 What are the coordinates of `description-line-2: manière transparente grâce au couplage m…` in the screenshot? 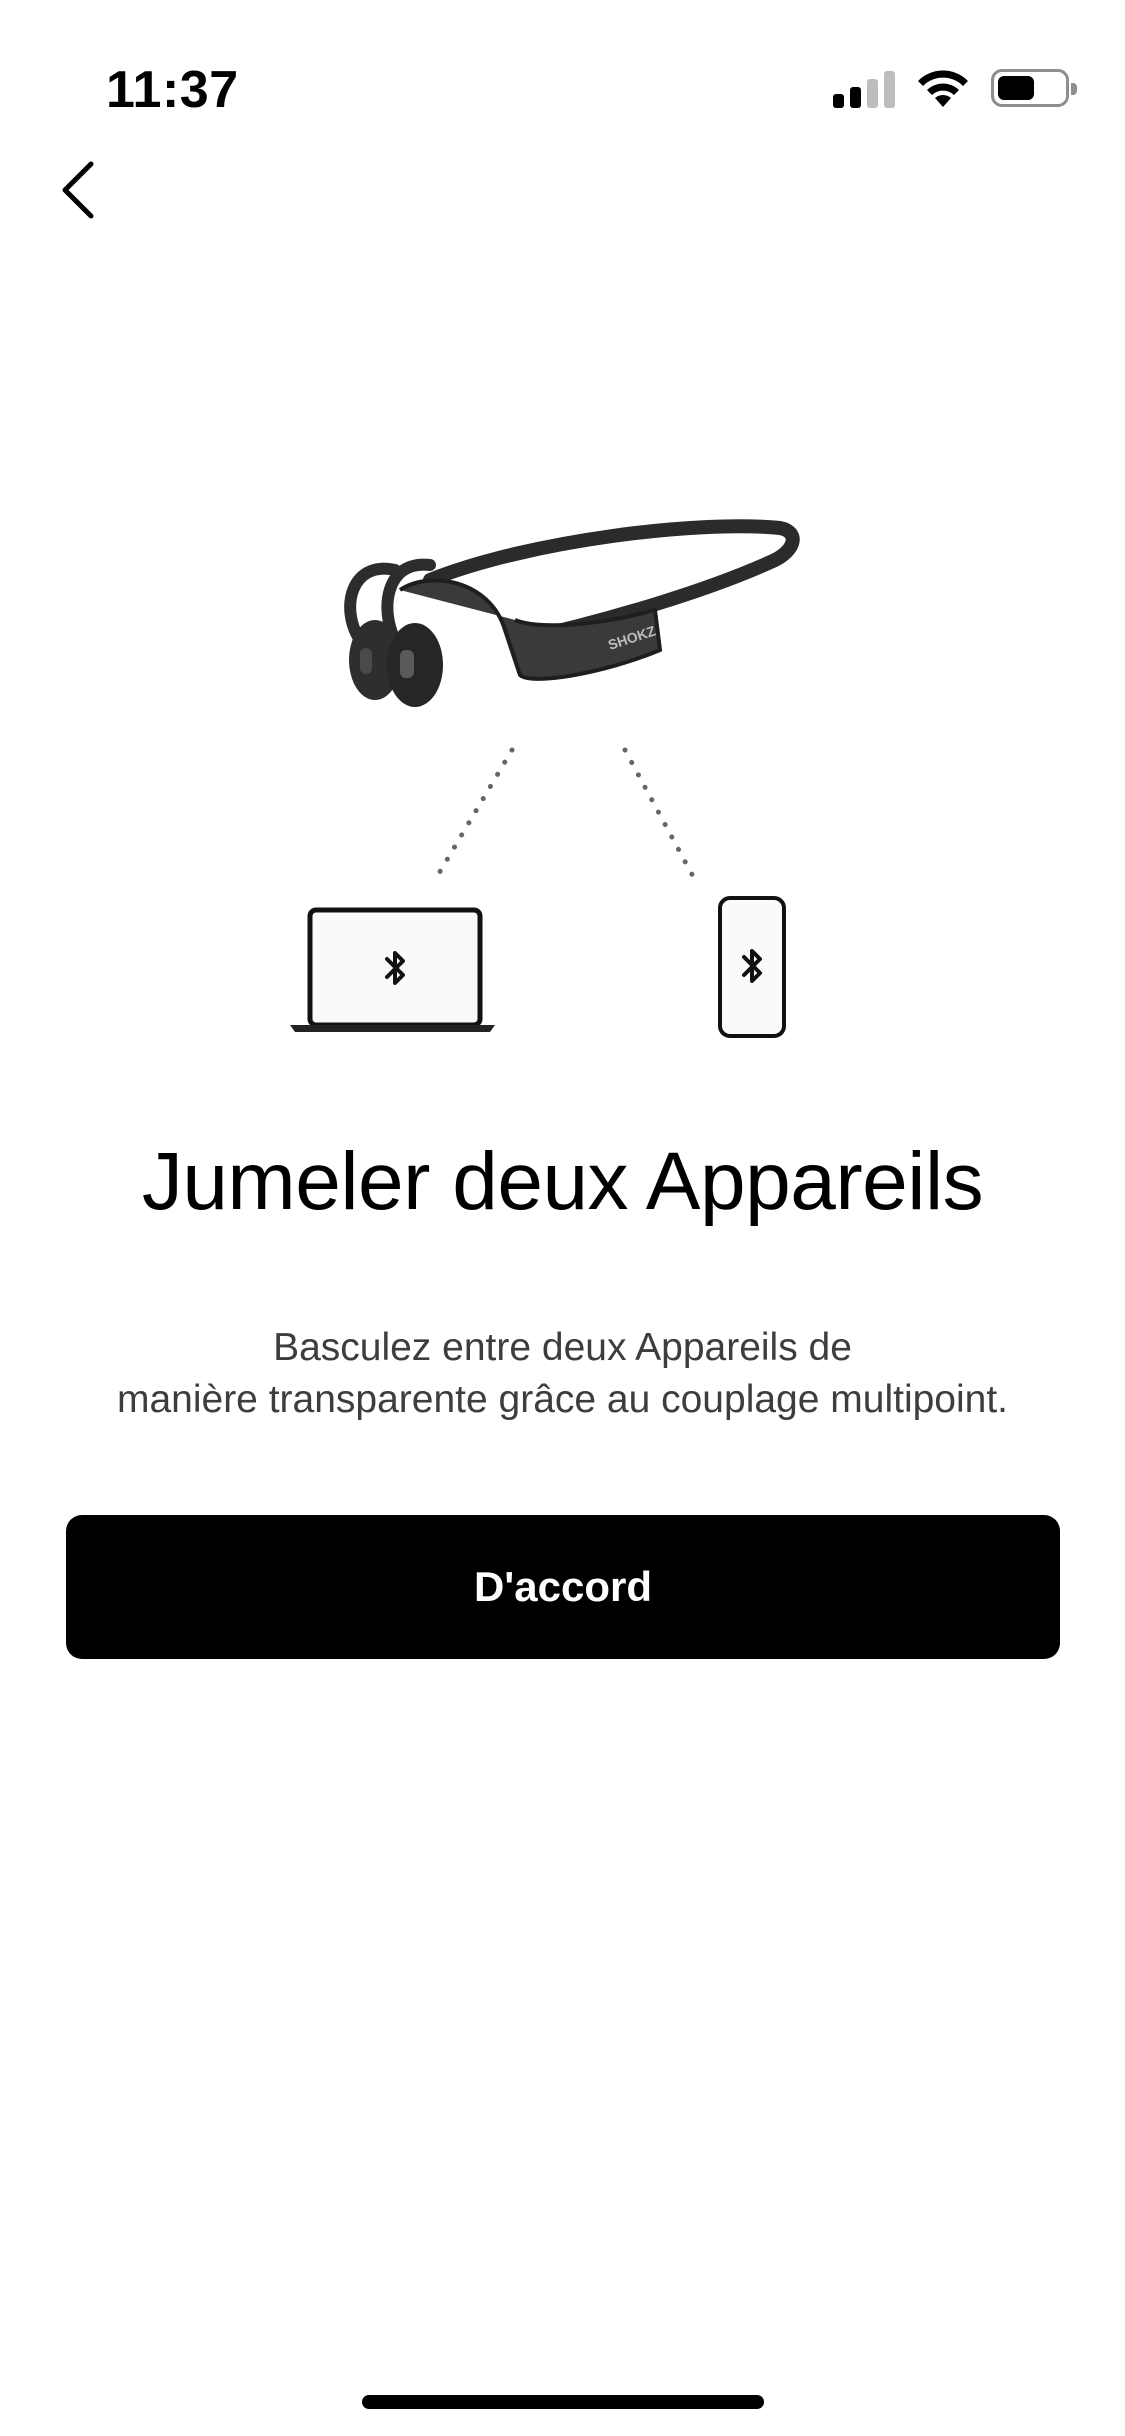 It's located at (562, 1399).